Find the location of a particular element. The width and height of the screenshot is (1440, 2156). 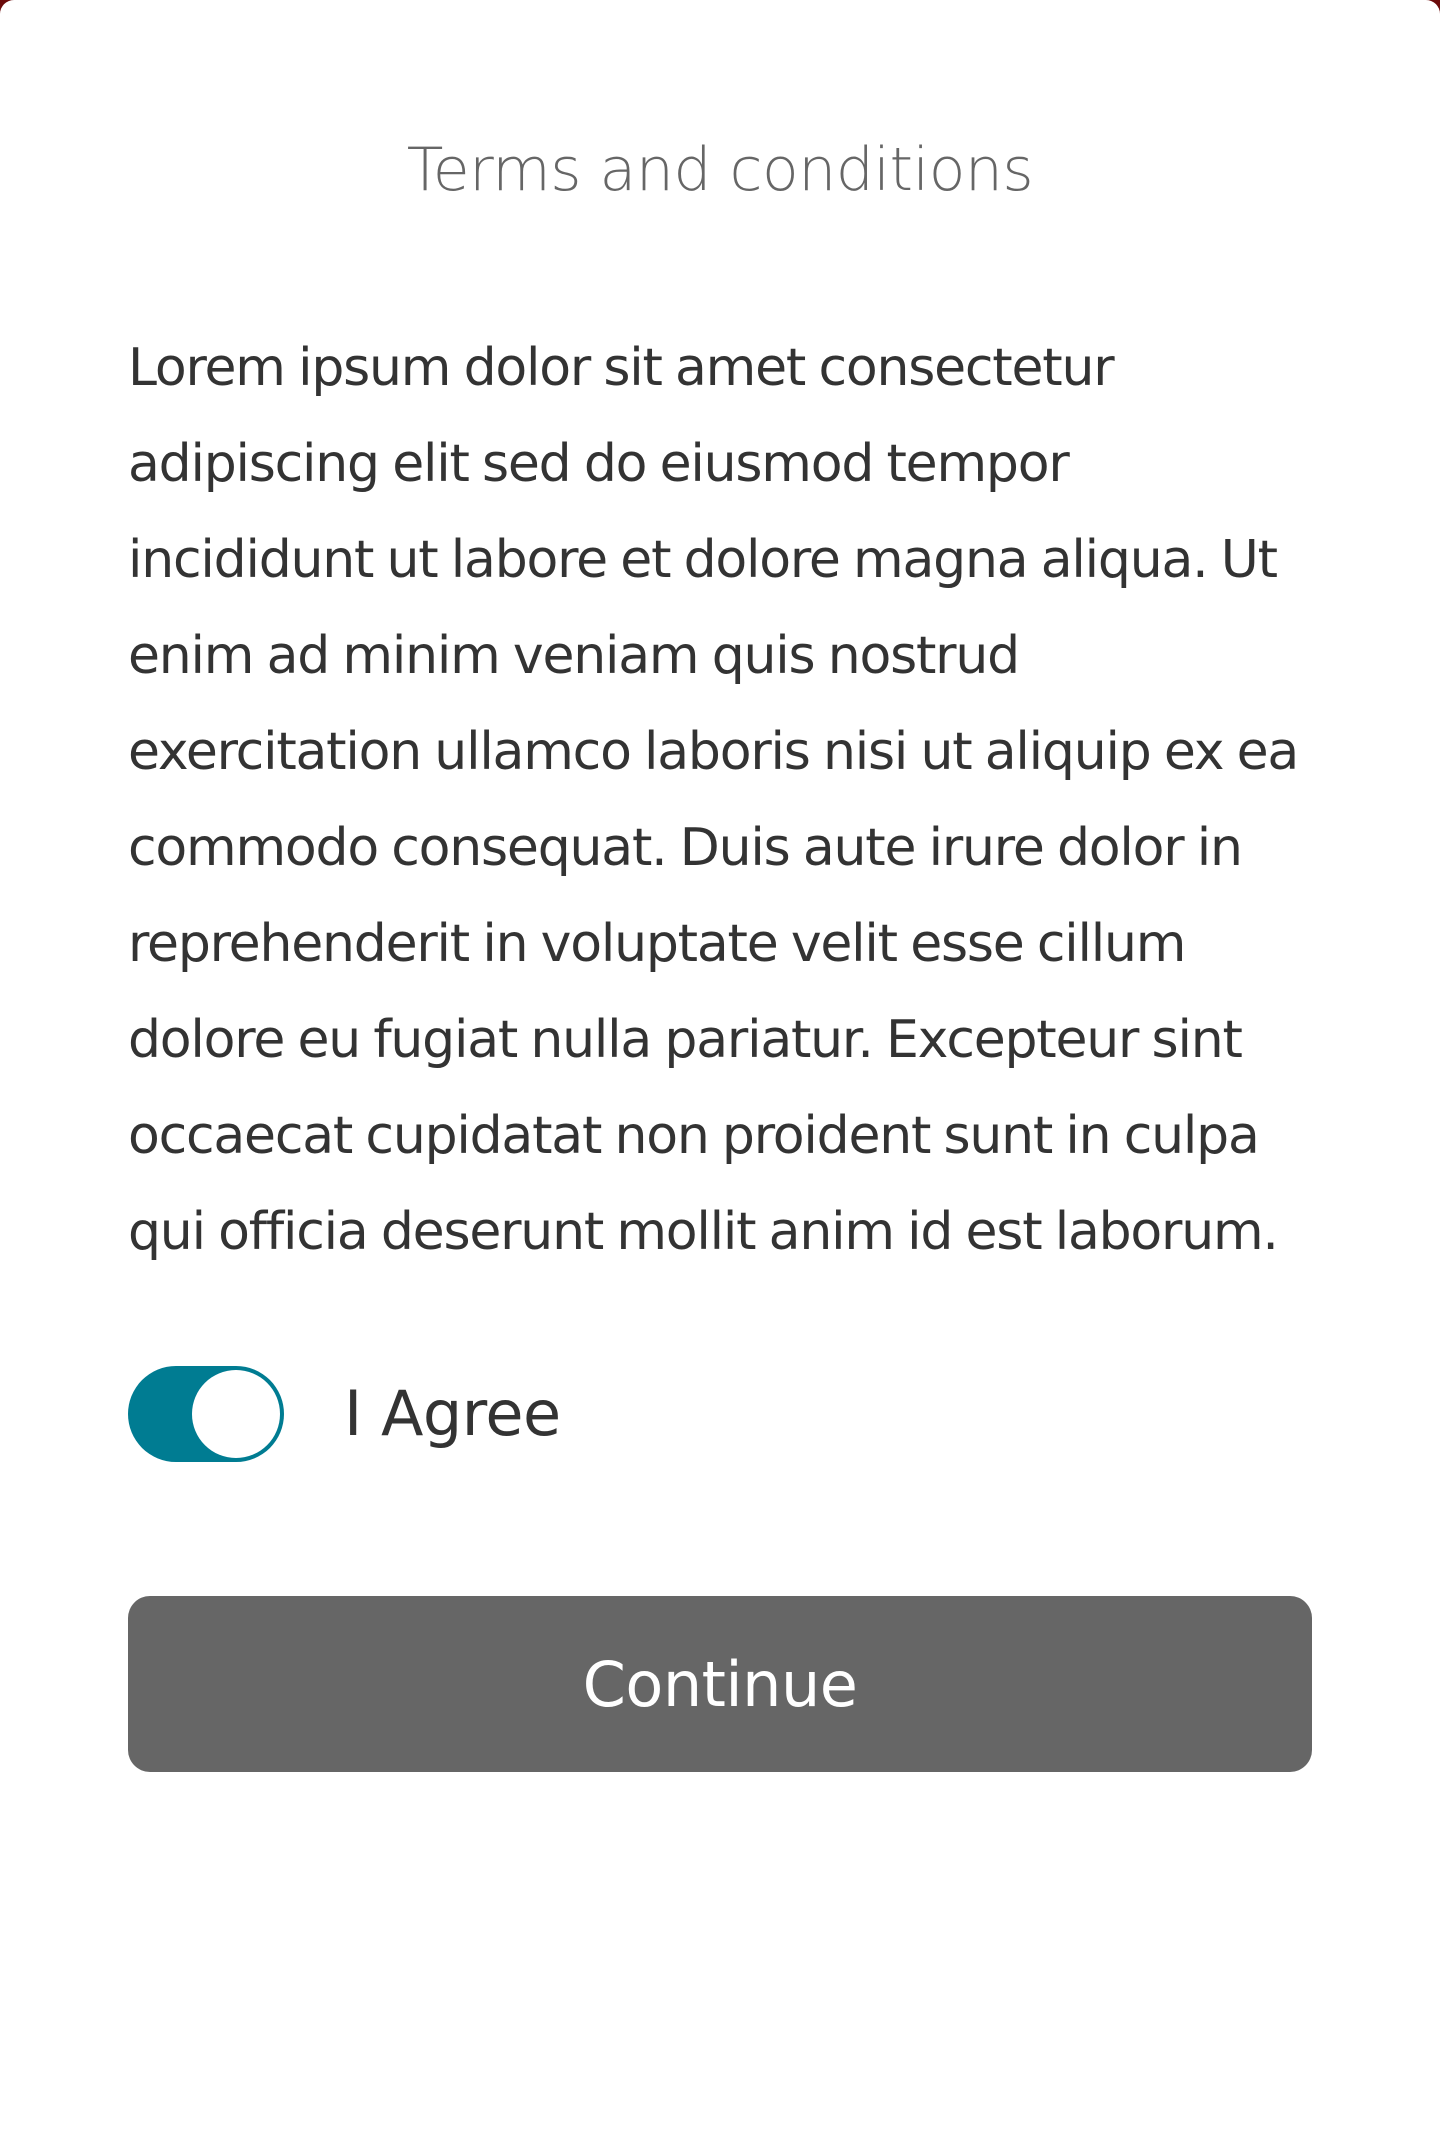

continue-button: Continue is located at coordinates (720, 1684).